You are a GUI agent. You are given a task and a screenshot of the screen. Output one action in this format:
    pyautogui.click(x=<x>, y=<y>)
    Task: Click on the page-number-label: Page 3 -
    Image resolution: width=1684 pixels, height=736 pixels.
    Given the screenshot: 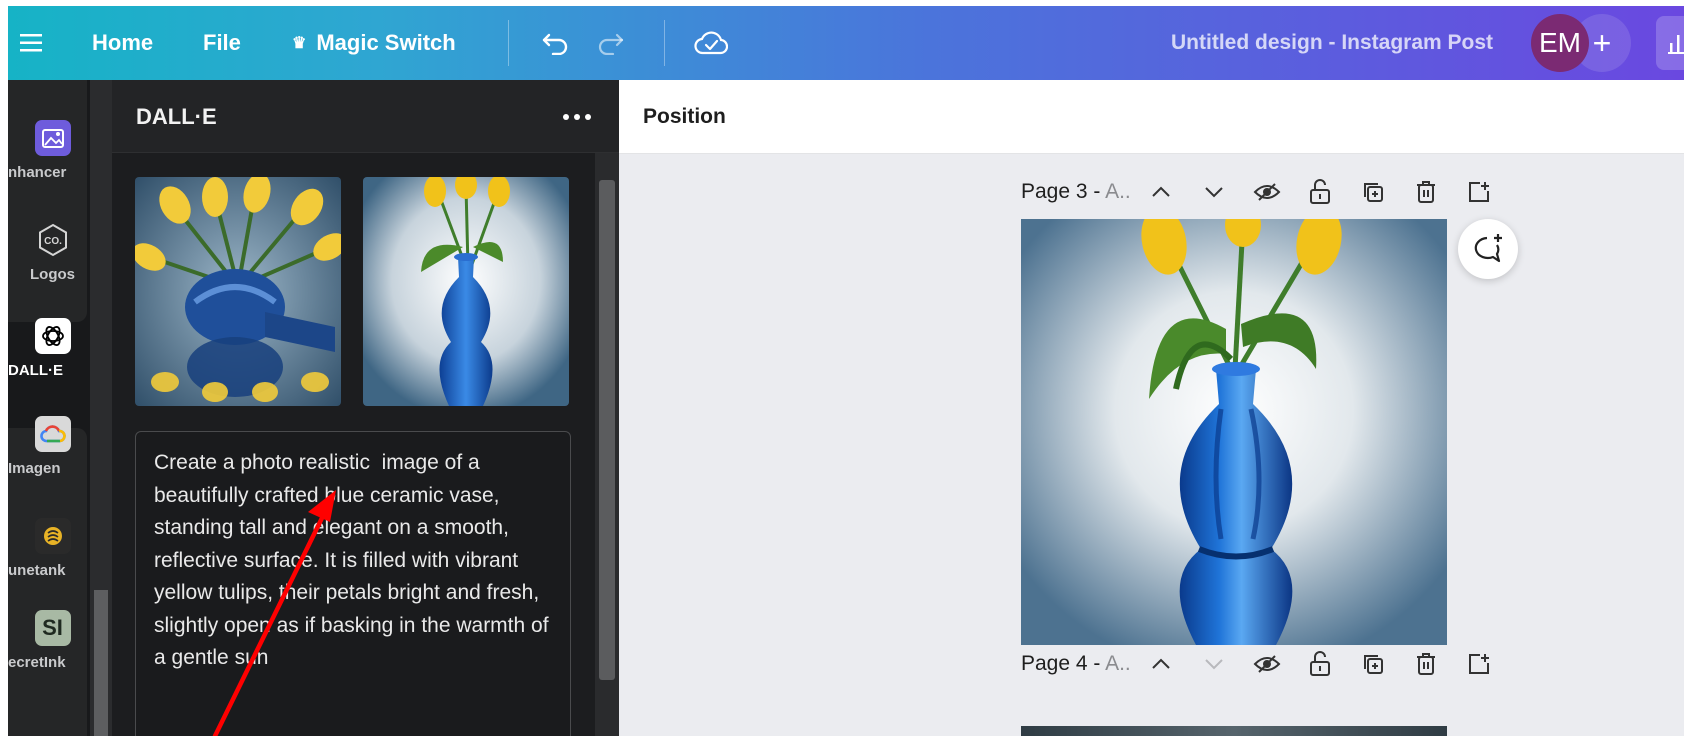 What is the action you would take?
    pyautogui.click(x=1063, y=191)
    